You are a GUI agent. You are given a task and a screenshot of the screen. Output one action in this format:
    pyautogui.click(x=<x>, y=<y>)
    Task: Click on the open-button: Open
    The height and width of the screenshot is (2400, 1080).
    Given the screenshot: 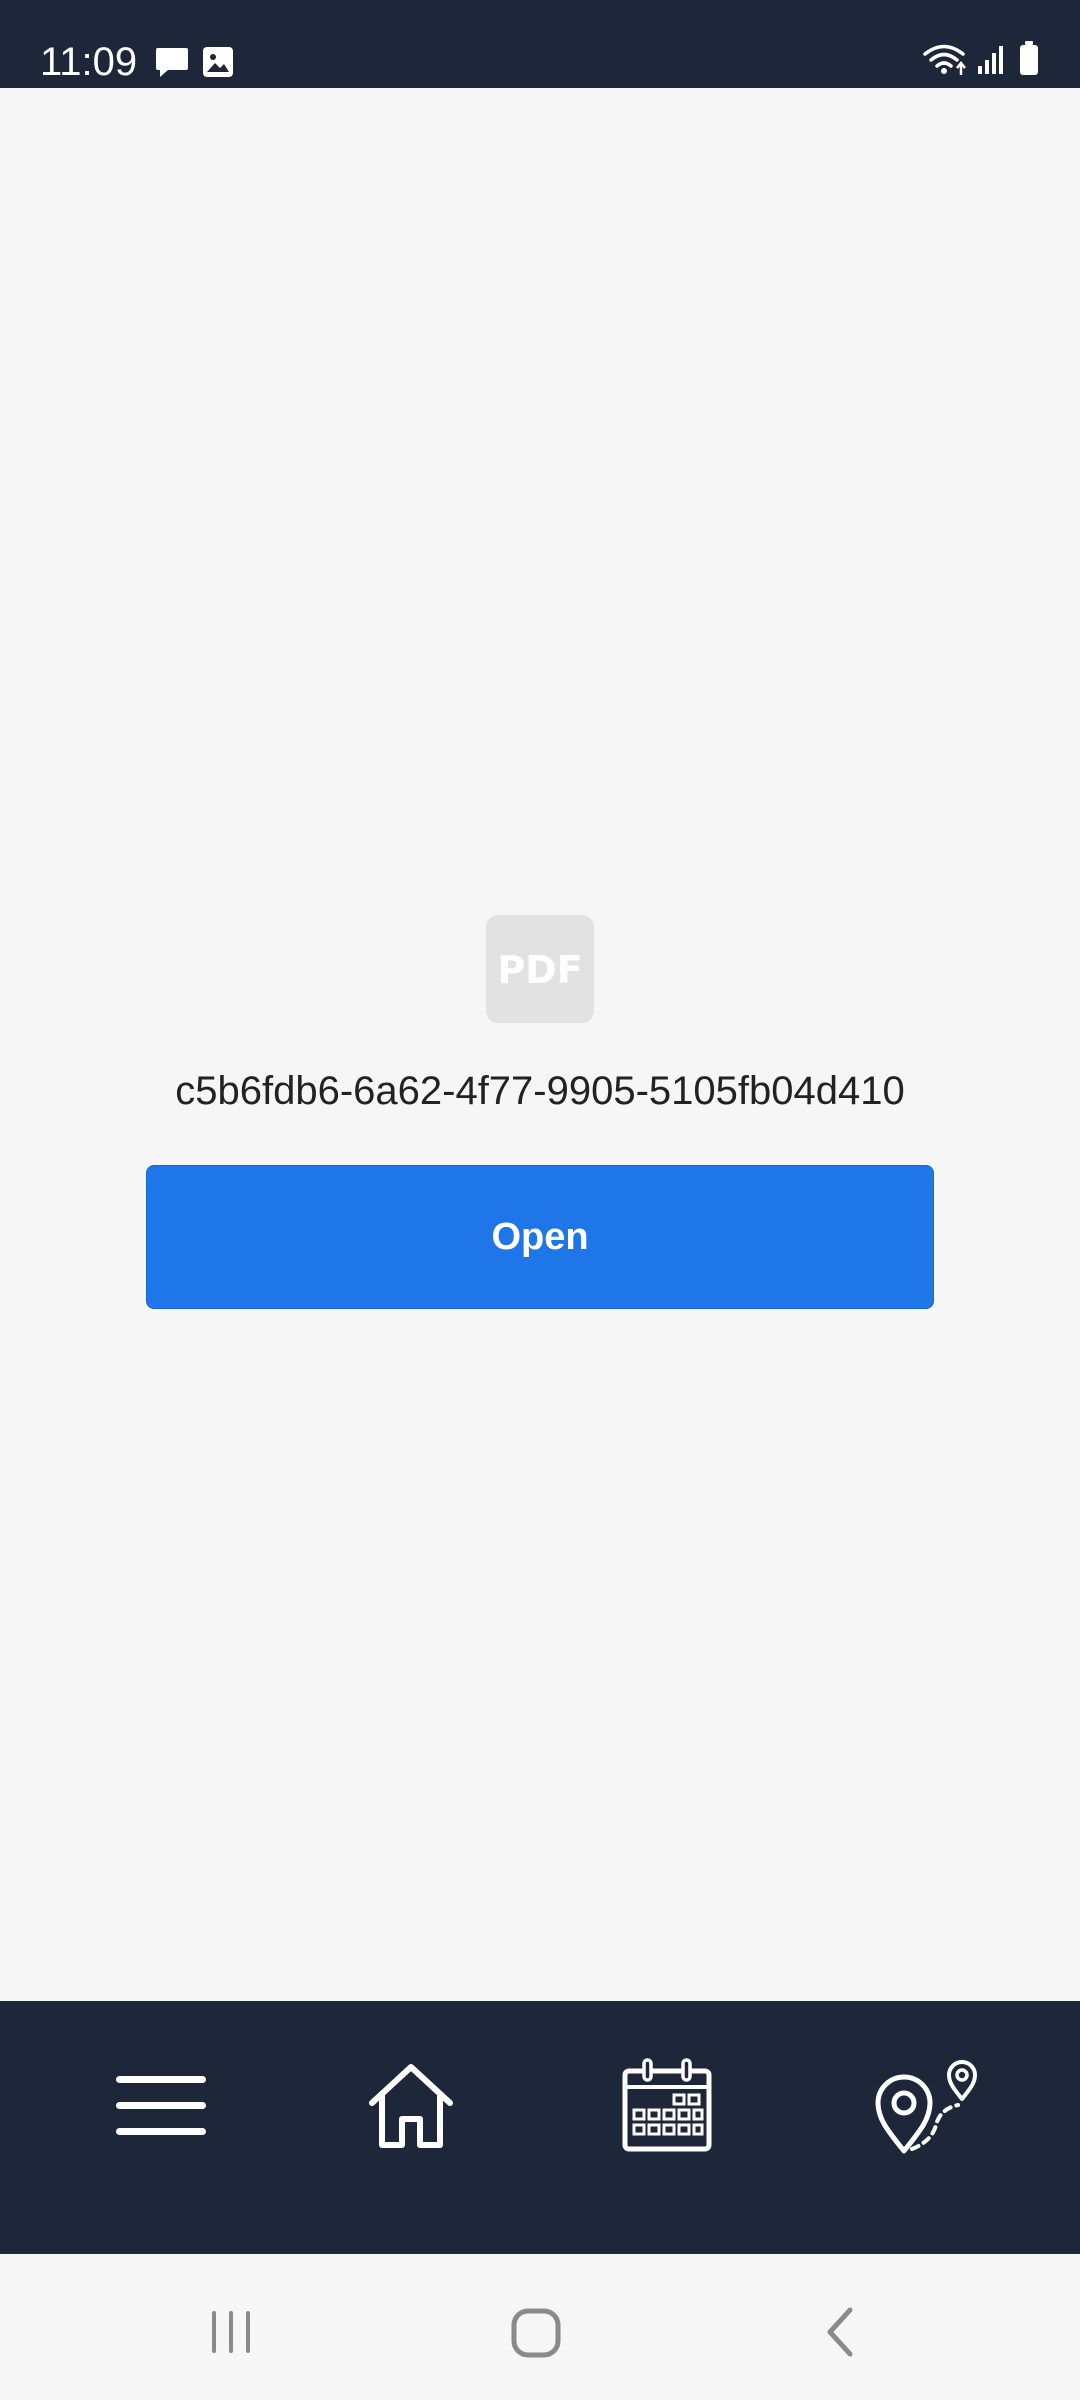 What is the action you would take?
    pyautogui.click(x=540, y=1237)
    